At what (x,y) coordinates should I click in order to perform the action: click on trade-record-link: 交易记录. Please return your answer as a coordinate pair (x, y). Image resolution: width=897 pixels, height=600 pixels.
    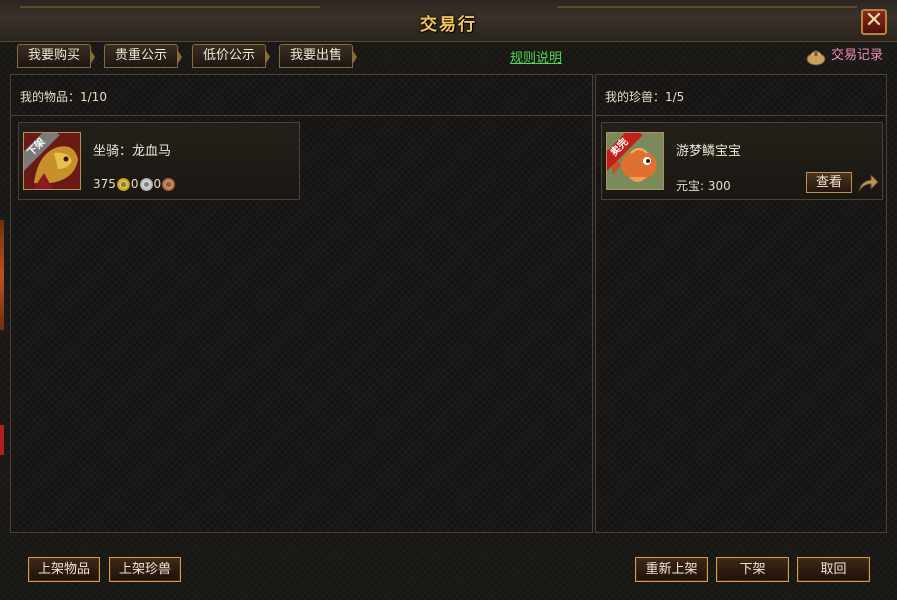
    Looking at the image, I should click on (844, 56).